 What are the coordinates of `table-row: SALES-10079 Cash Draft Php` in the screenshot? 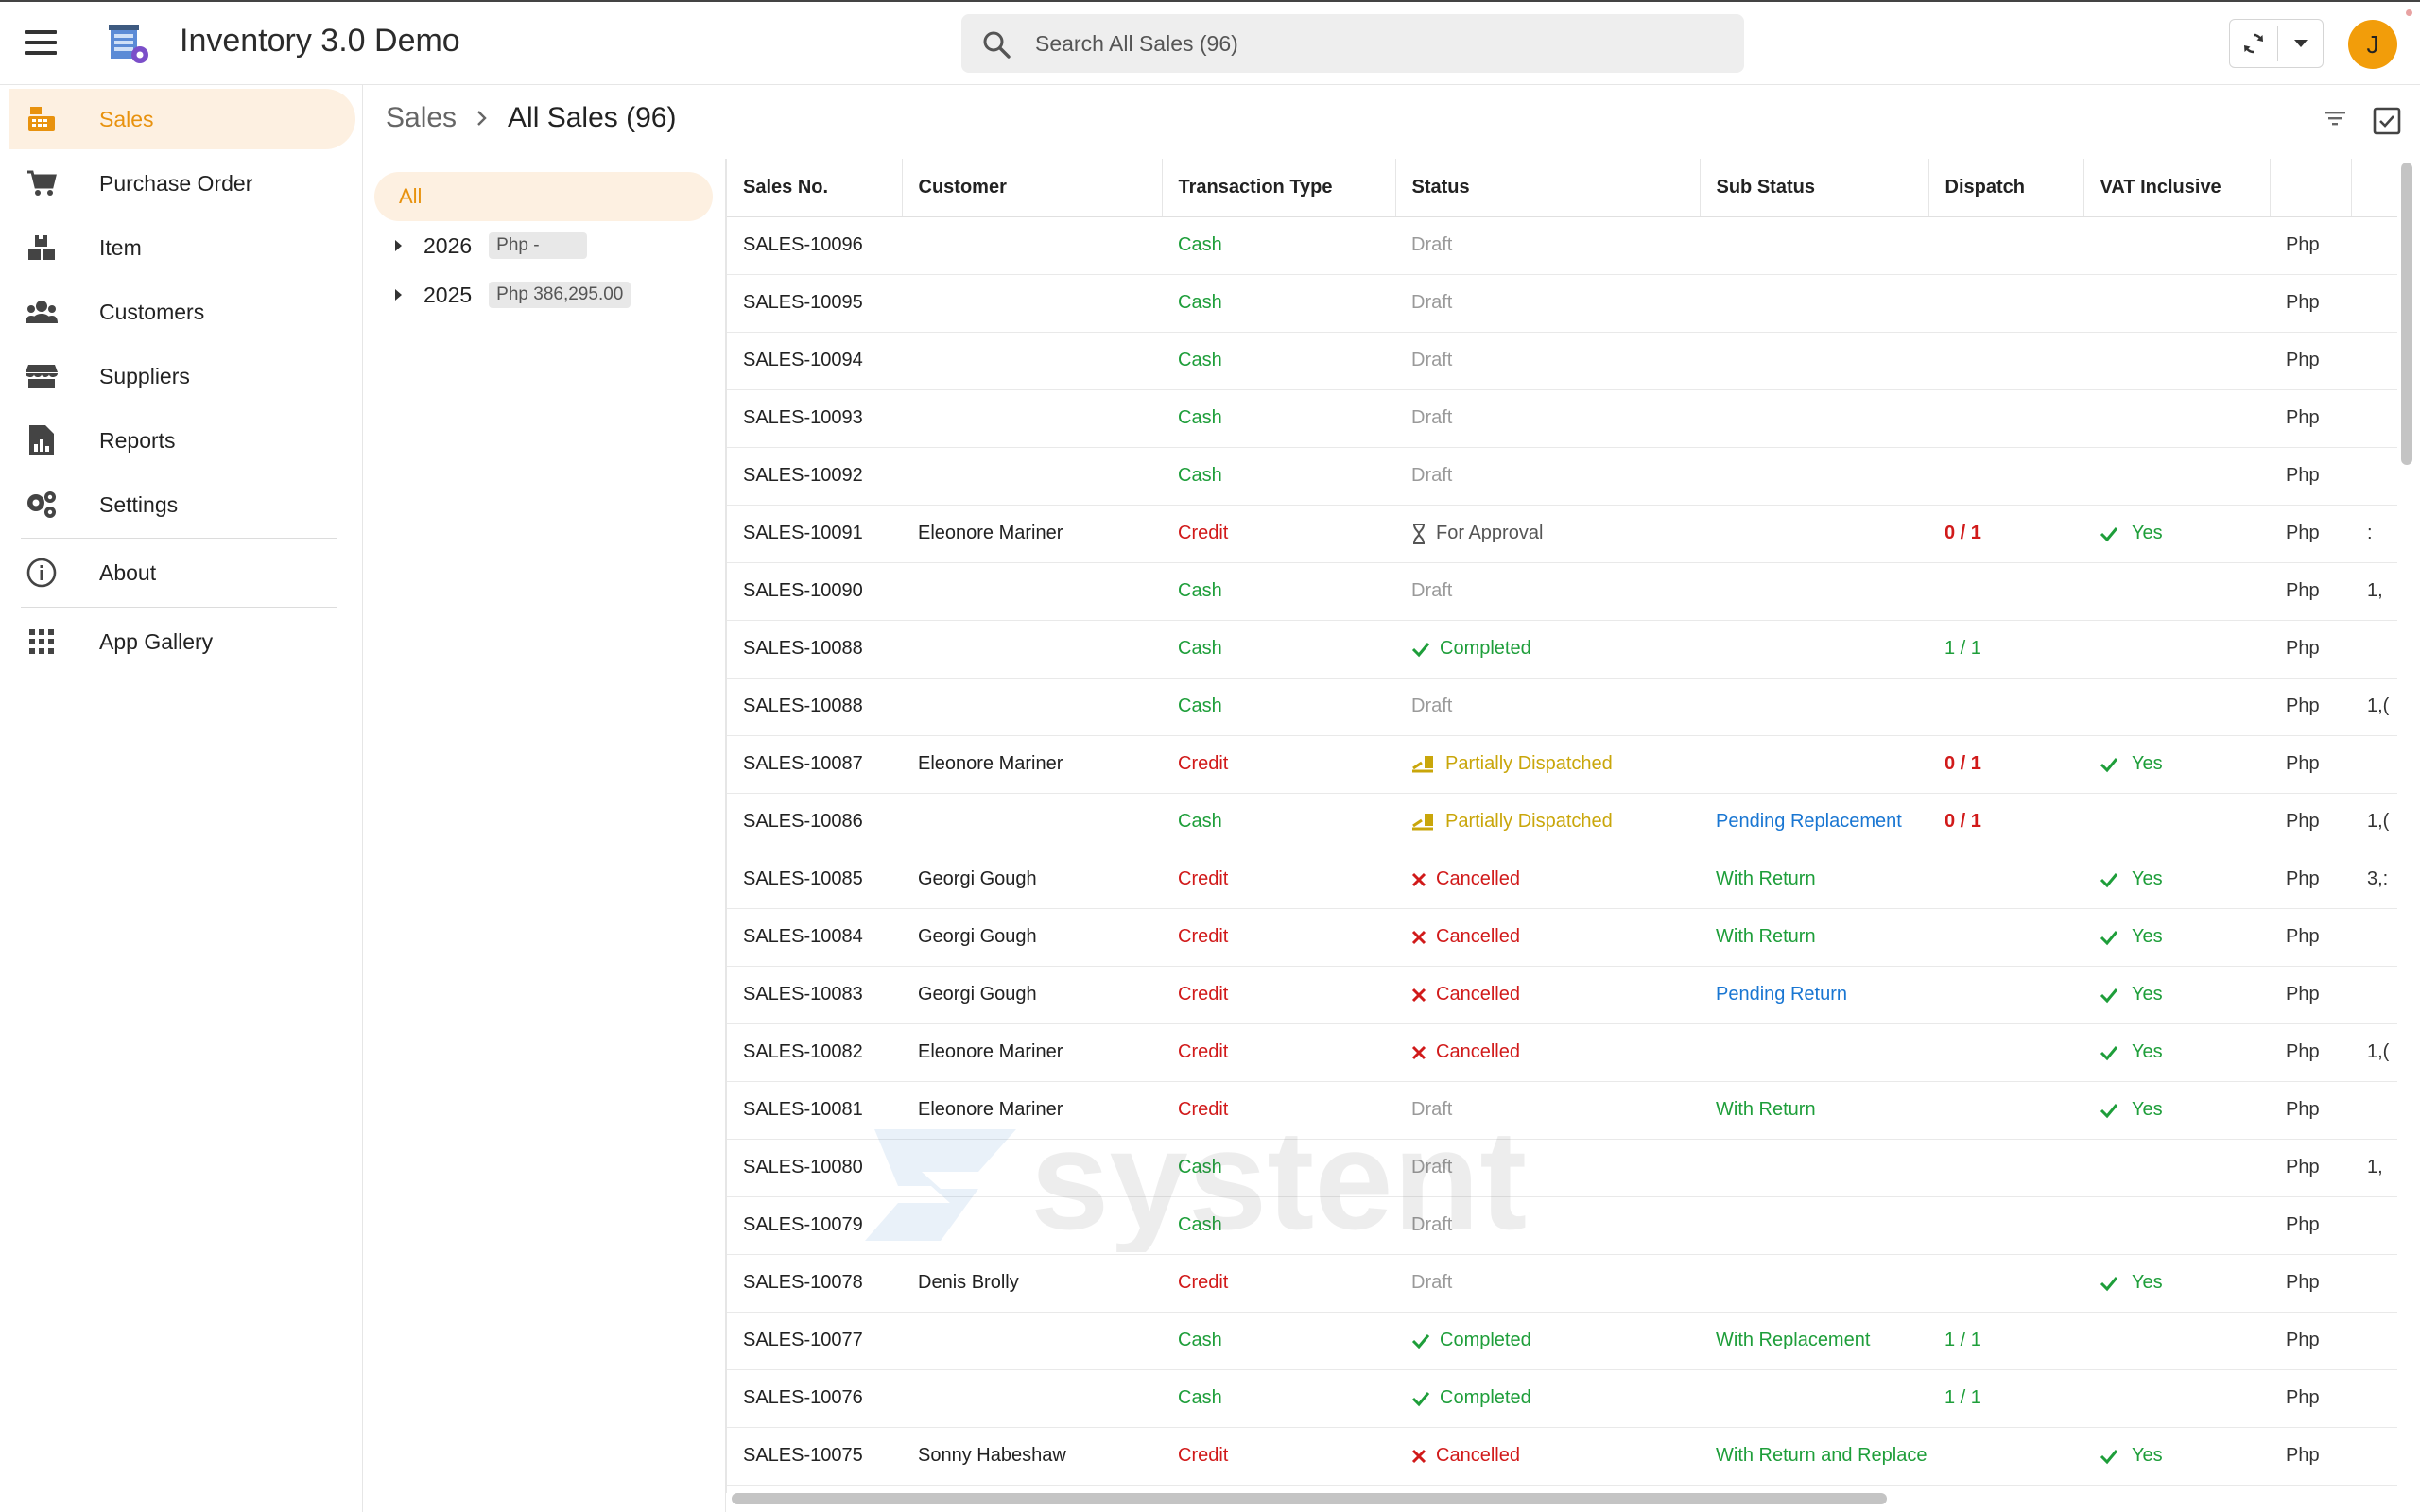 It's located at (1562, 1225).